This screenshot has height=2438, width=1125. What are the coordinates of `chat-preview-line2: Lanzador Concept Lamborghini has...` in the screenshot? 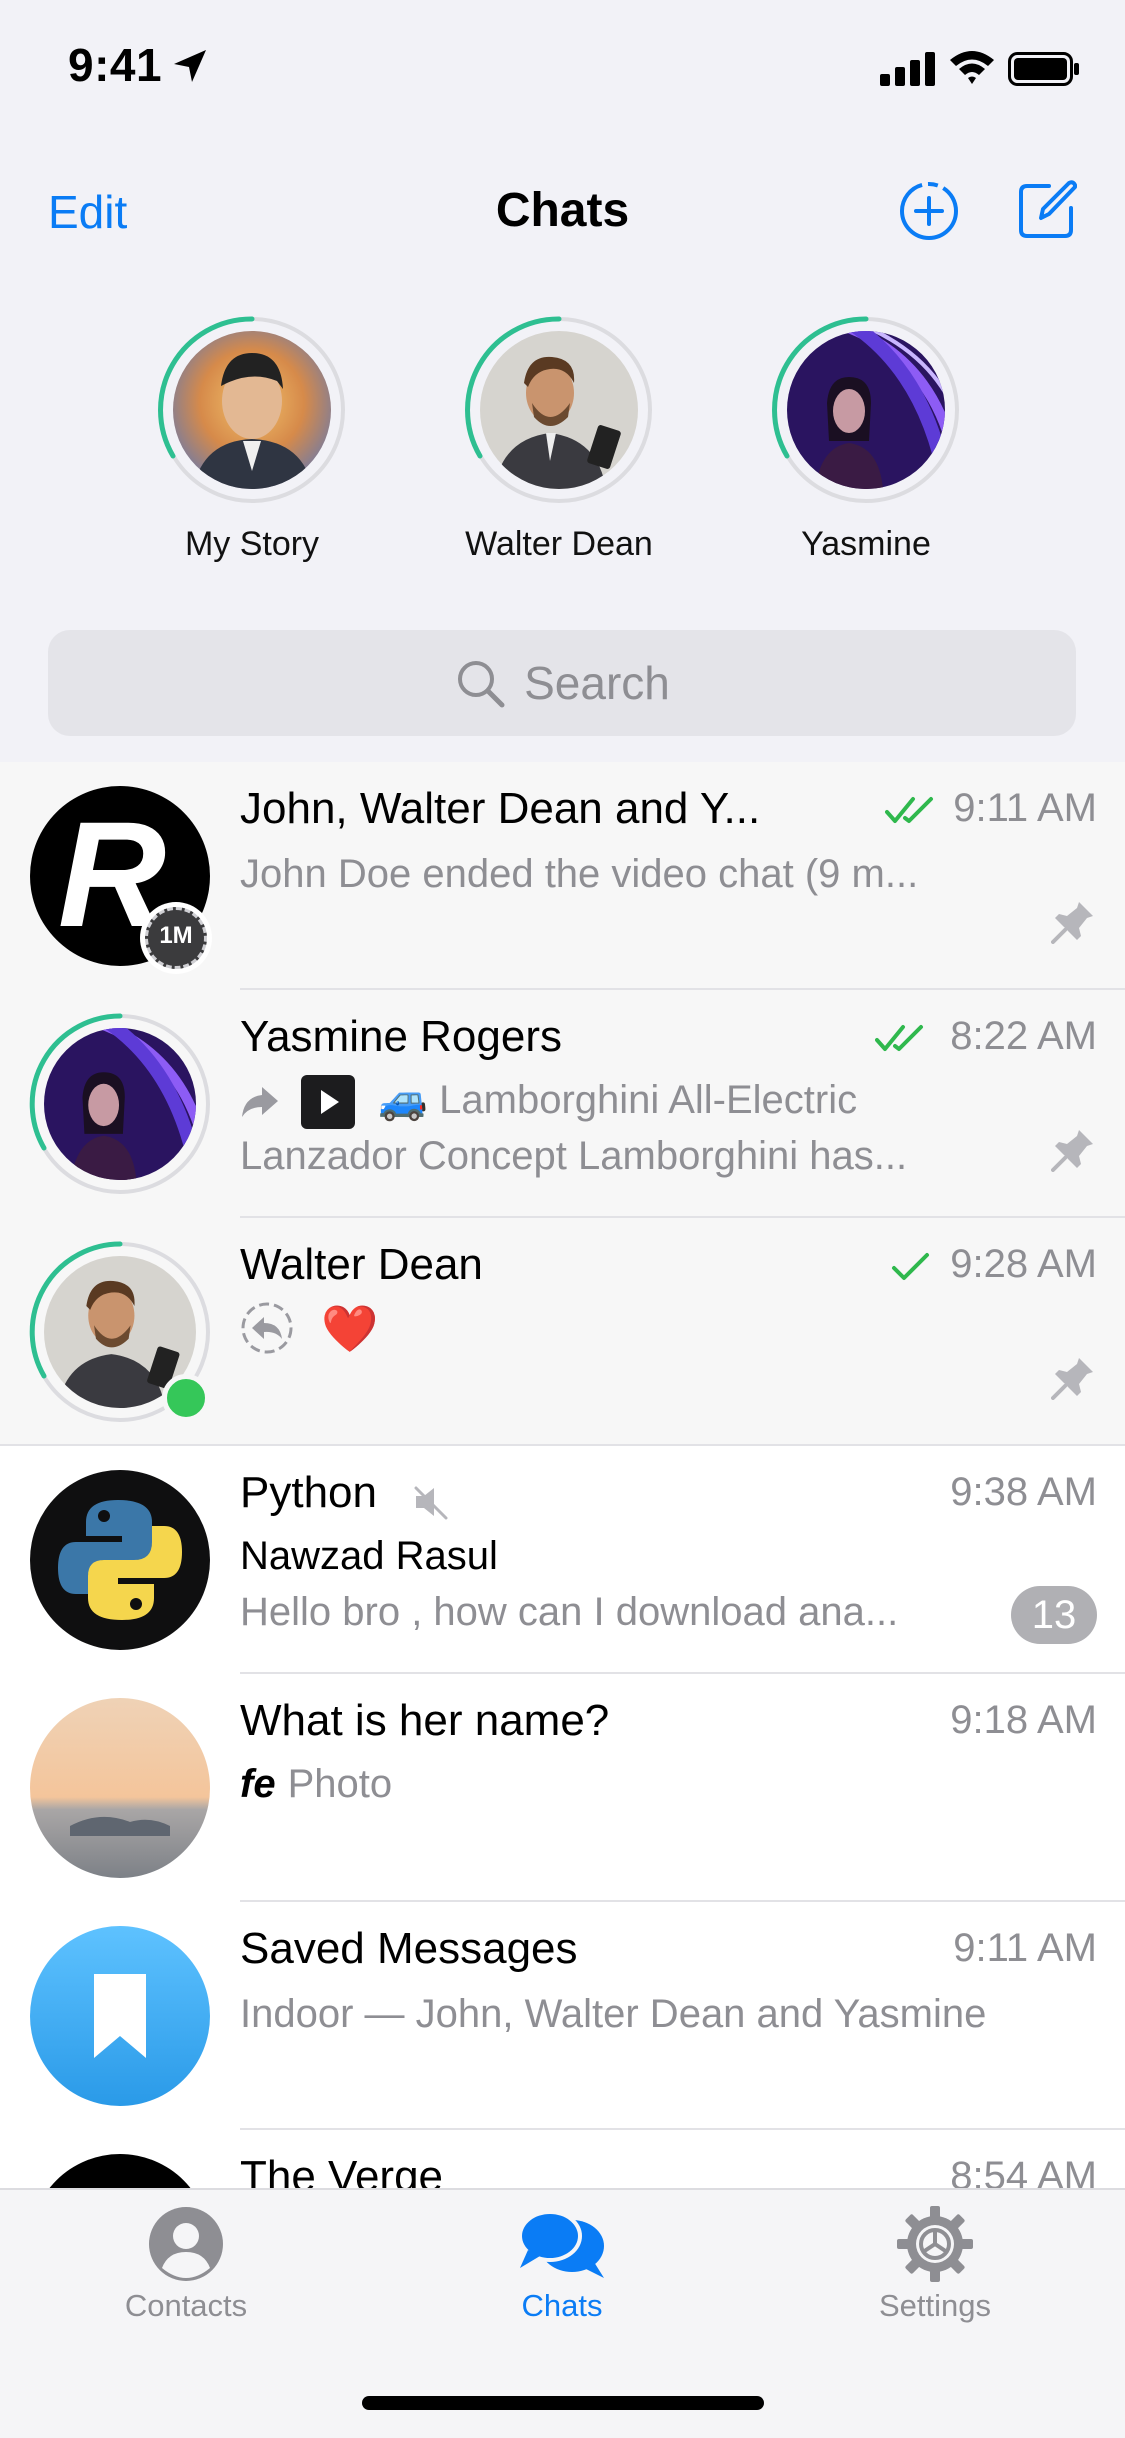 It's located at (574, 1156).